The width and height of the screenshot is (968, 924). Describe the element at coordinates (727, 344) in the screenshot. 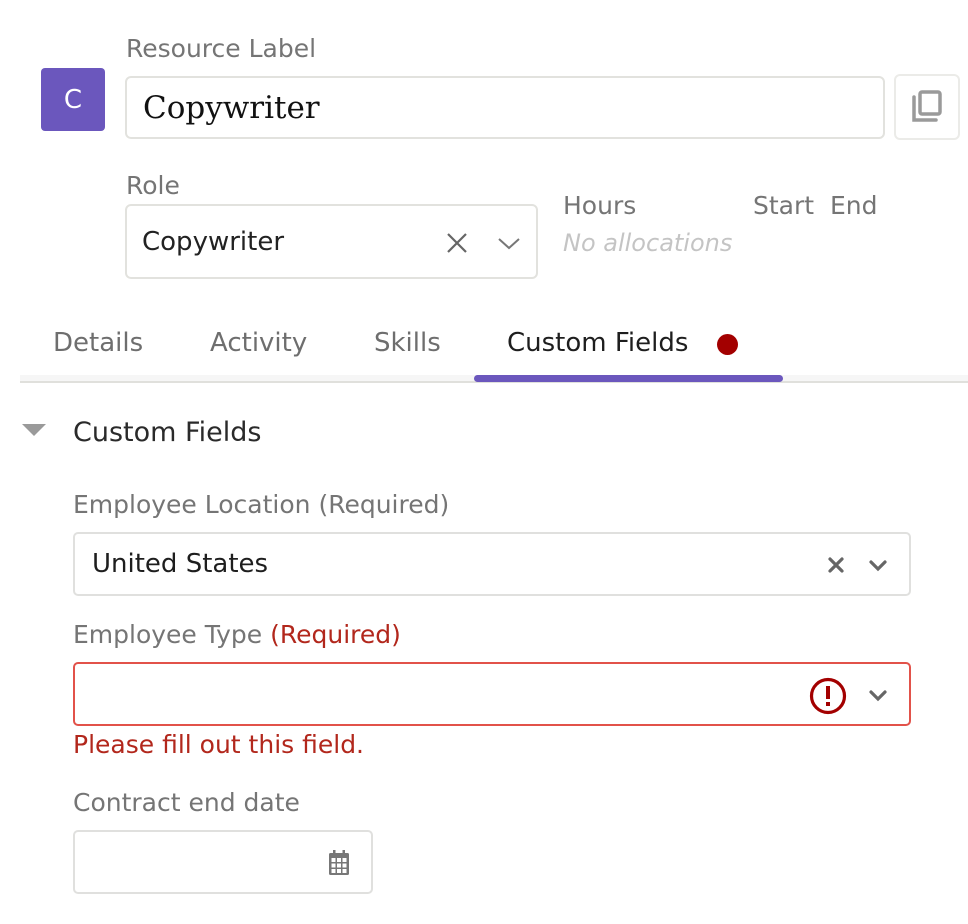

I see `error-indicator-dot` at that location.